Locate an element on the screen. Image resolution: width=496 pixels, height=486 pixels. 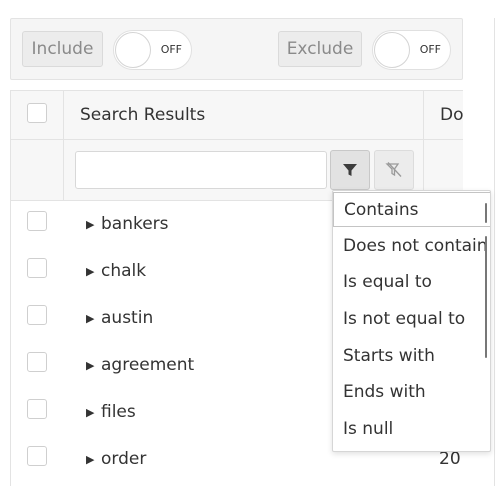
search-results-header: Search Results is located at coordinates (142, 115).